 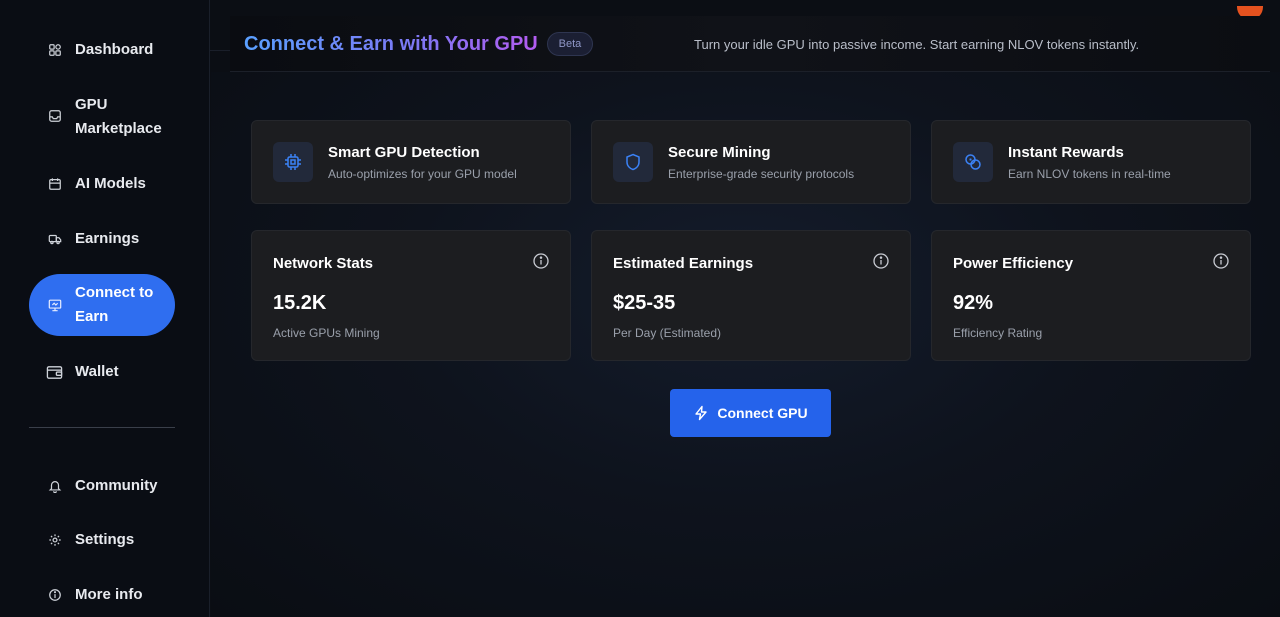 I want to click on lightning-icon, so click(x=701, y=413).